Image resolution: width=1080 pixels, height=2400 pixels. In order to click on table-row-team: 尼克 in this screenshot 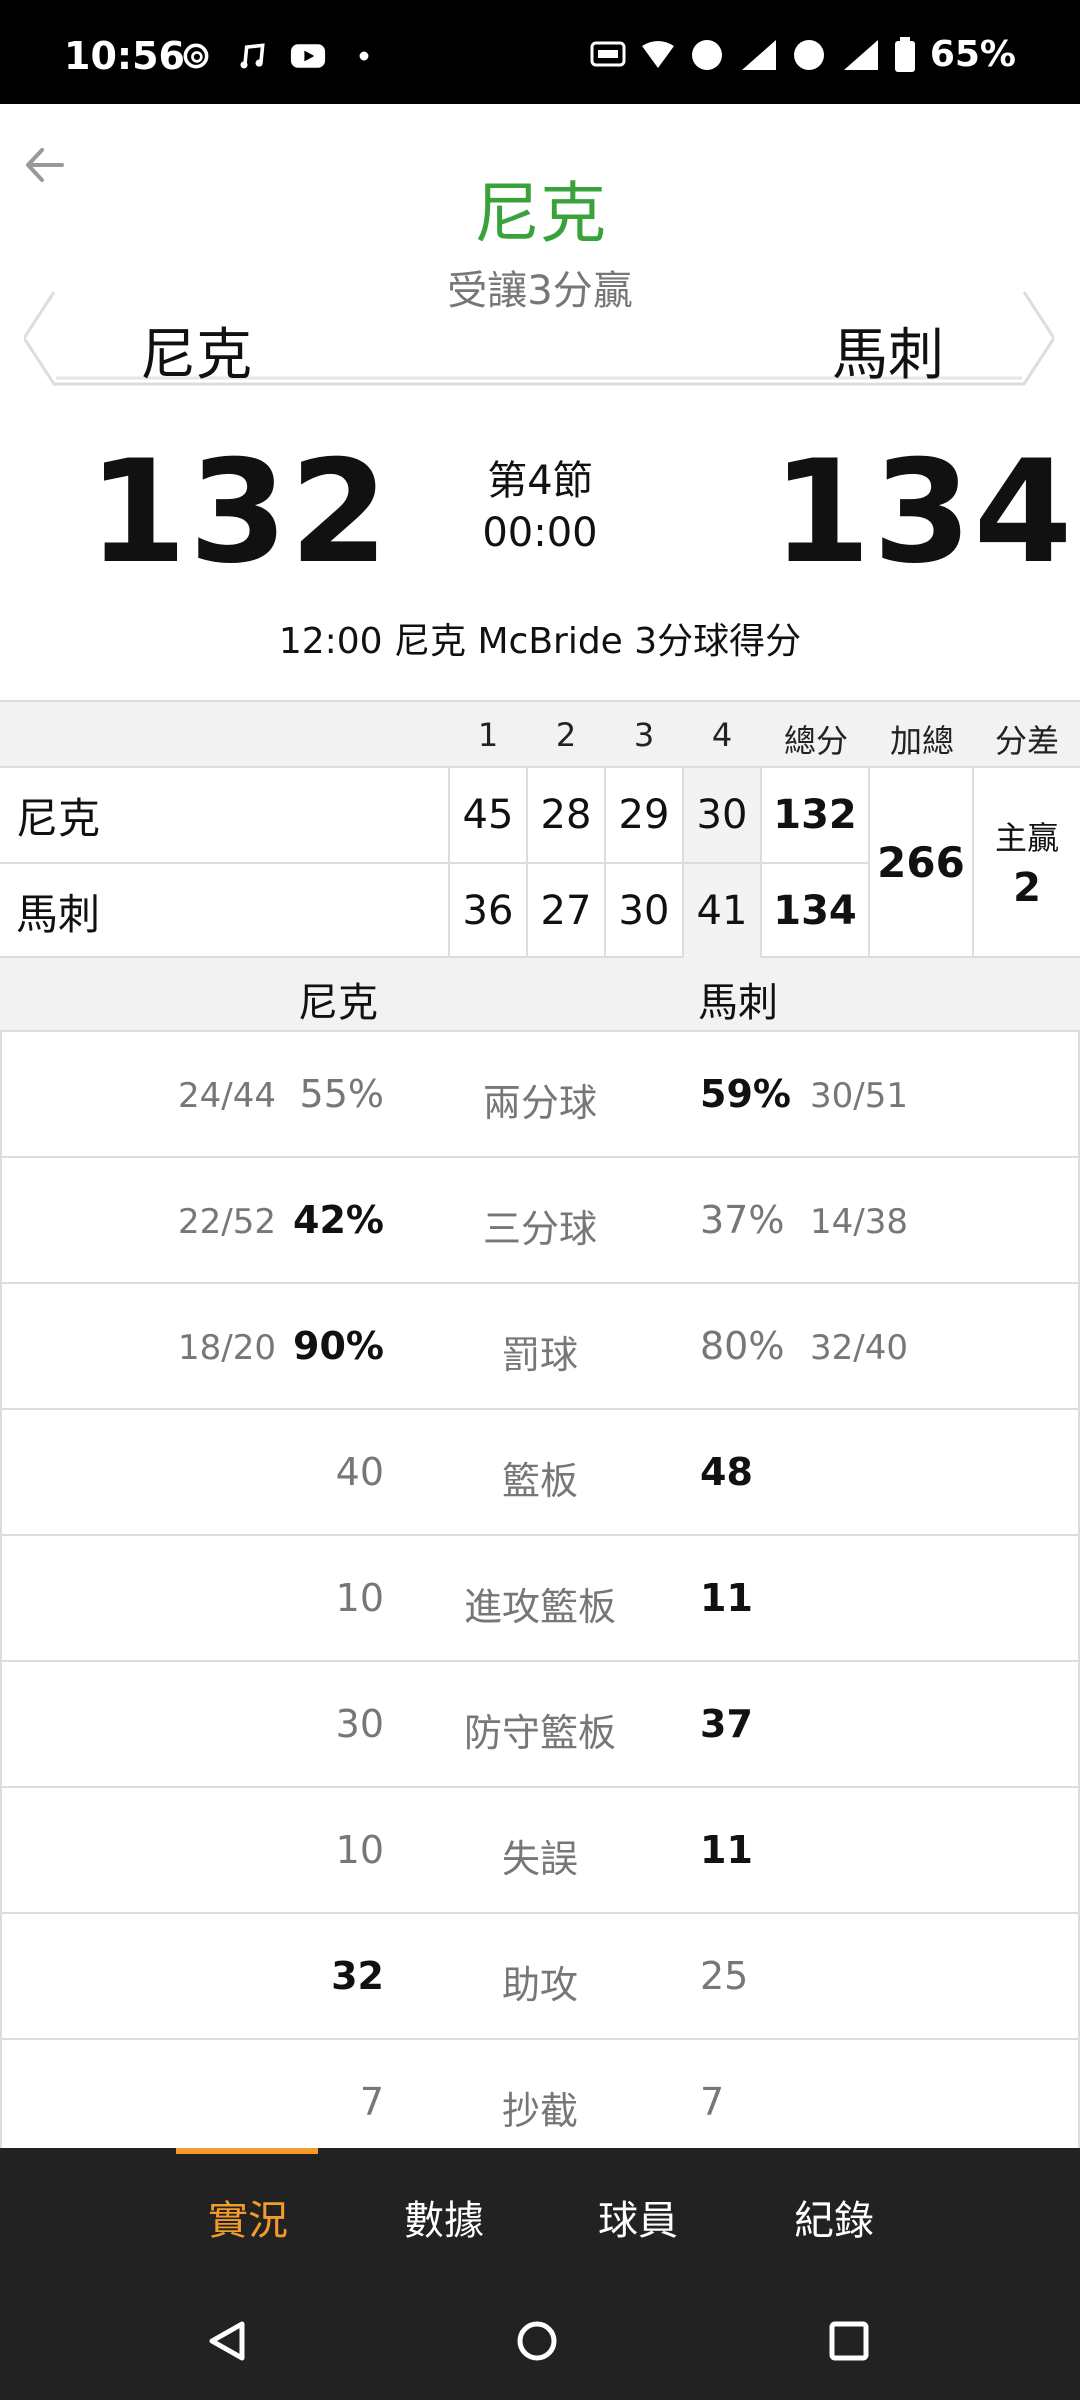, I will do `click(225, 816)`.